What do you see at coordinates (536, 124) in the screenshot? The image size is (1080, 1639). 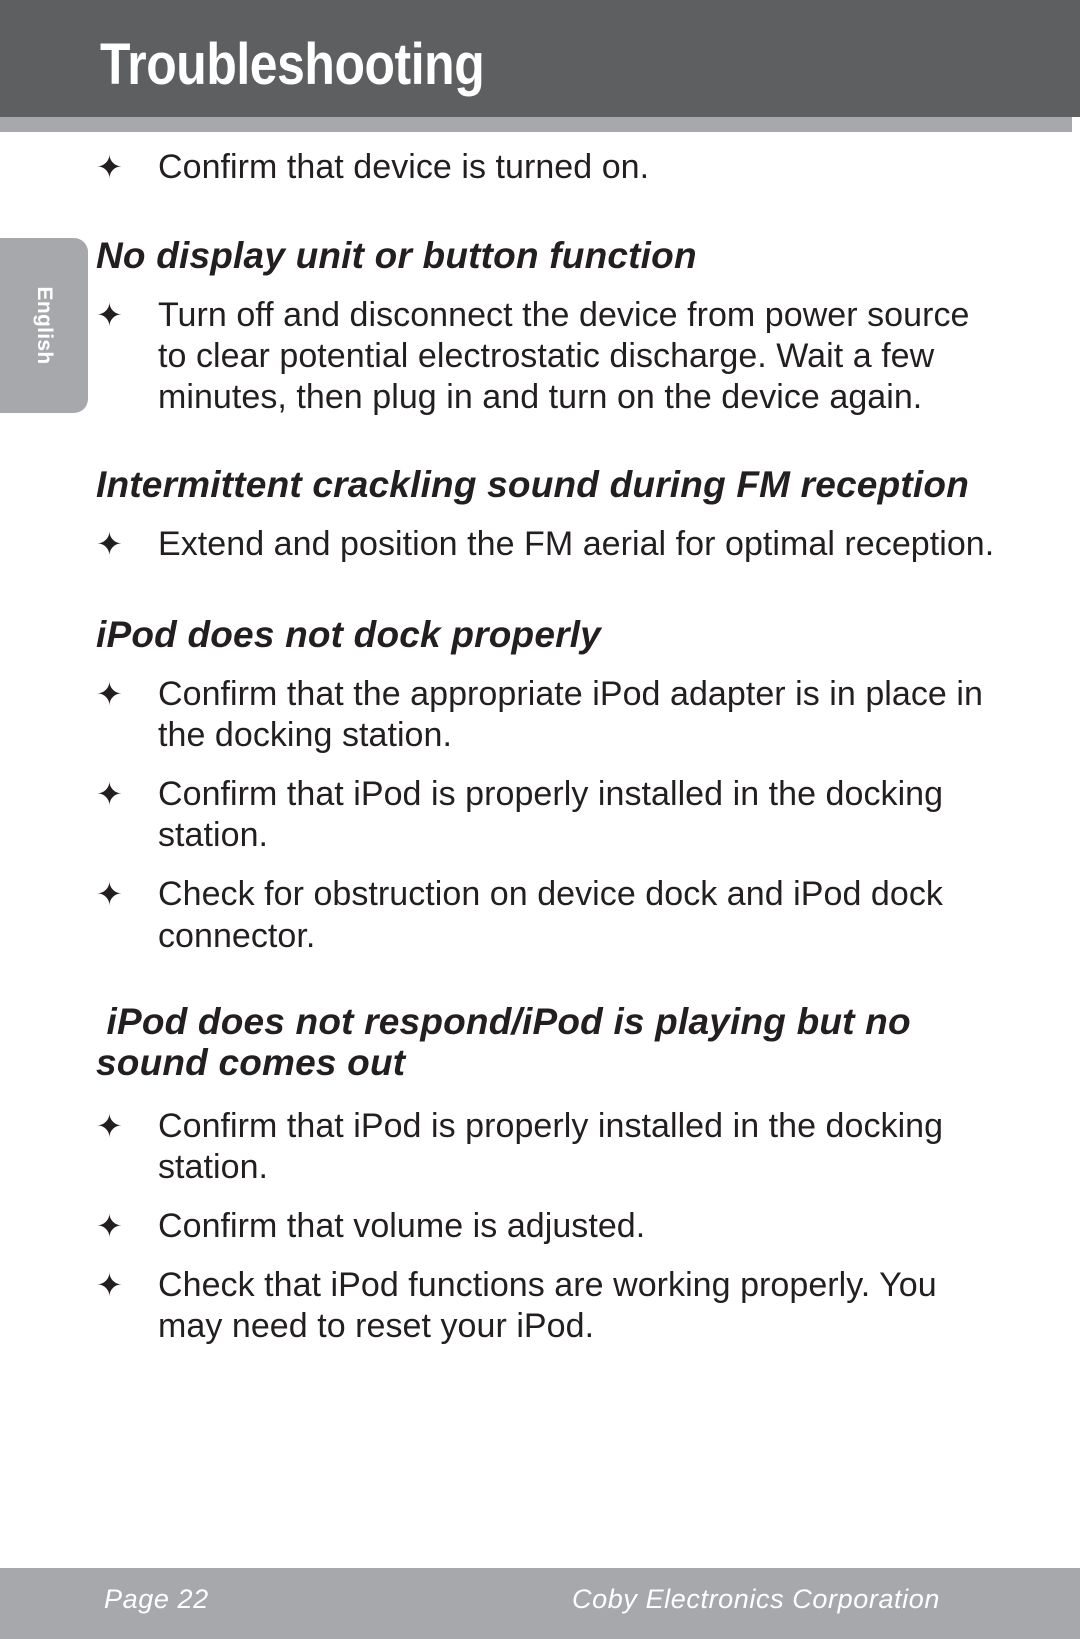 I see `header-divider-rule` at bounding box center [536, 124].